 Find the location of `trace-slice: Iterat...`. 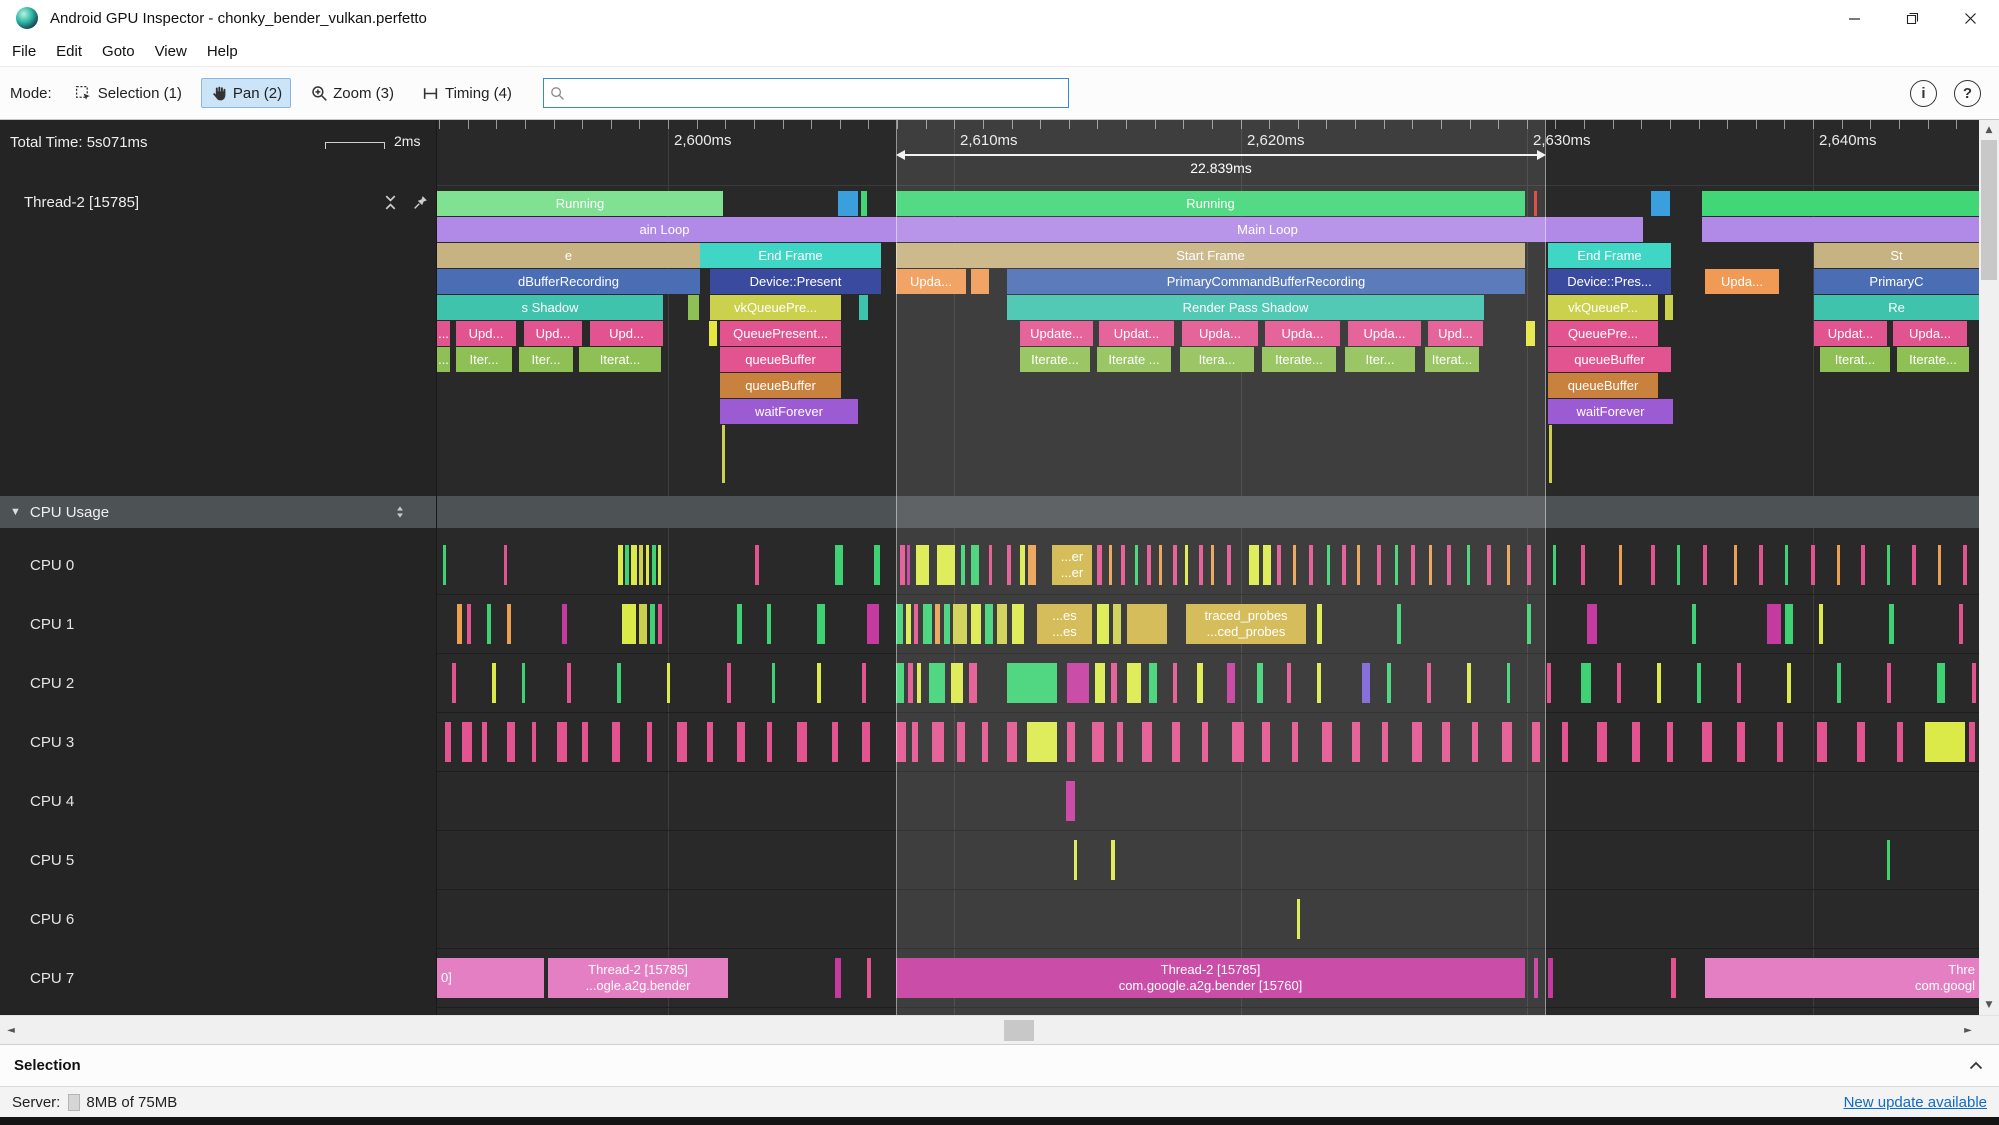

trace-slice: Iterat... is located at coordinates (1855, 359).